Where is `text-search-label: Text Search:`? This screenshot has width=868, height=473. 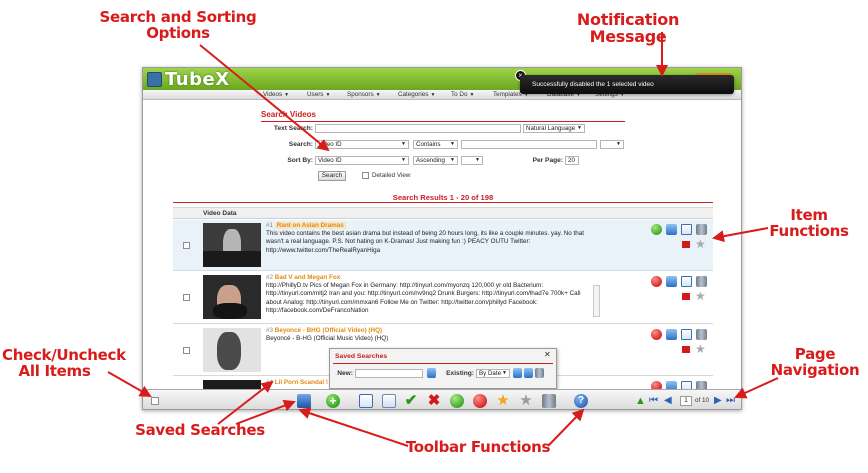
text-search-label: Text Search: is located at coordinates (293, 128).